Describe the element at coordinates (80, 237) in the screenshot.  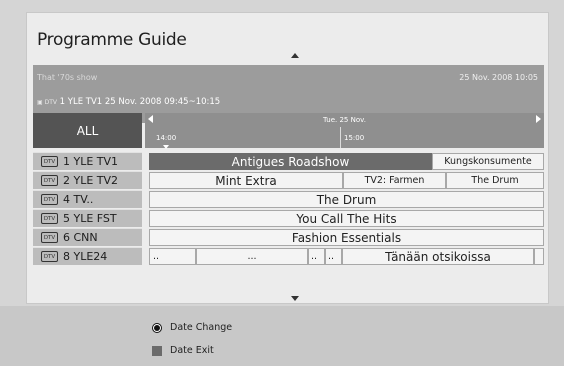
I see `channel-label: 6 CNN` at that location.